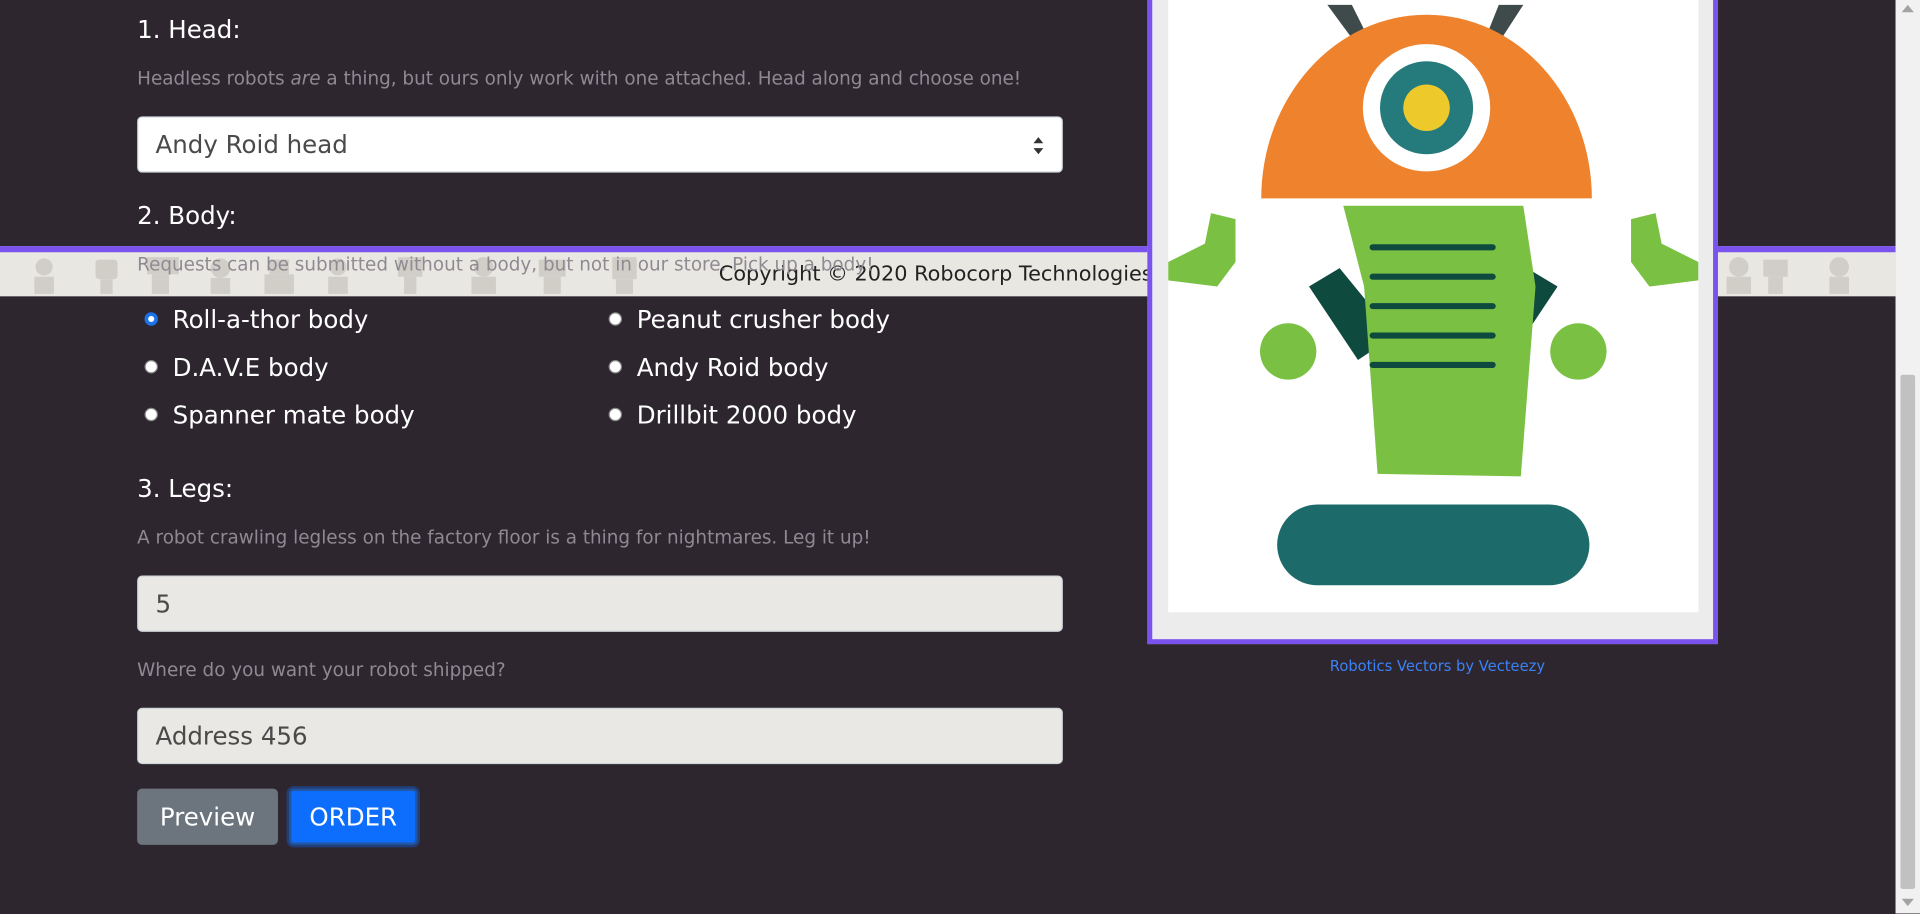 The height and width of the screenshot is (914, 1920). Describe the element at coordinates (600, 603) in the screenshot. I see `legs-input: 5` at that location.